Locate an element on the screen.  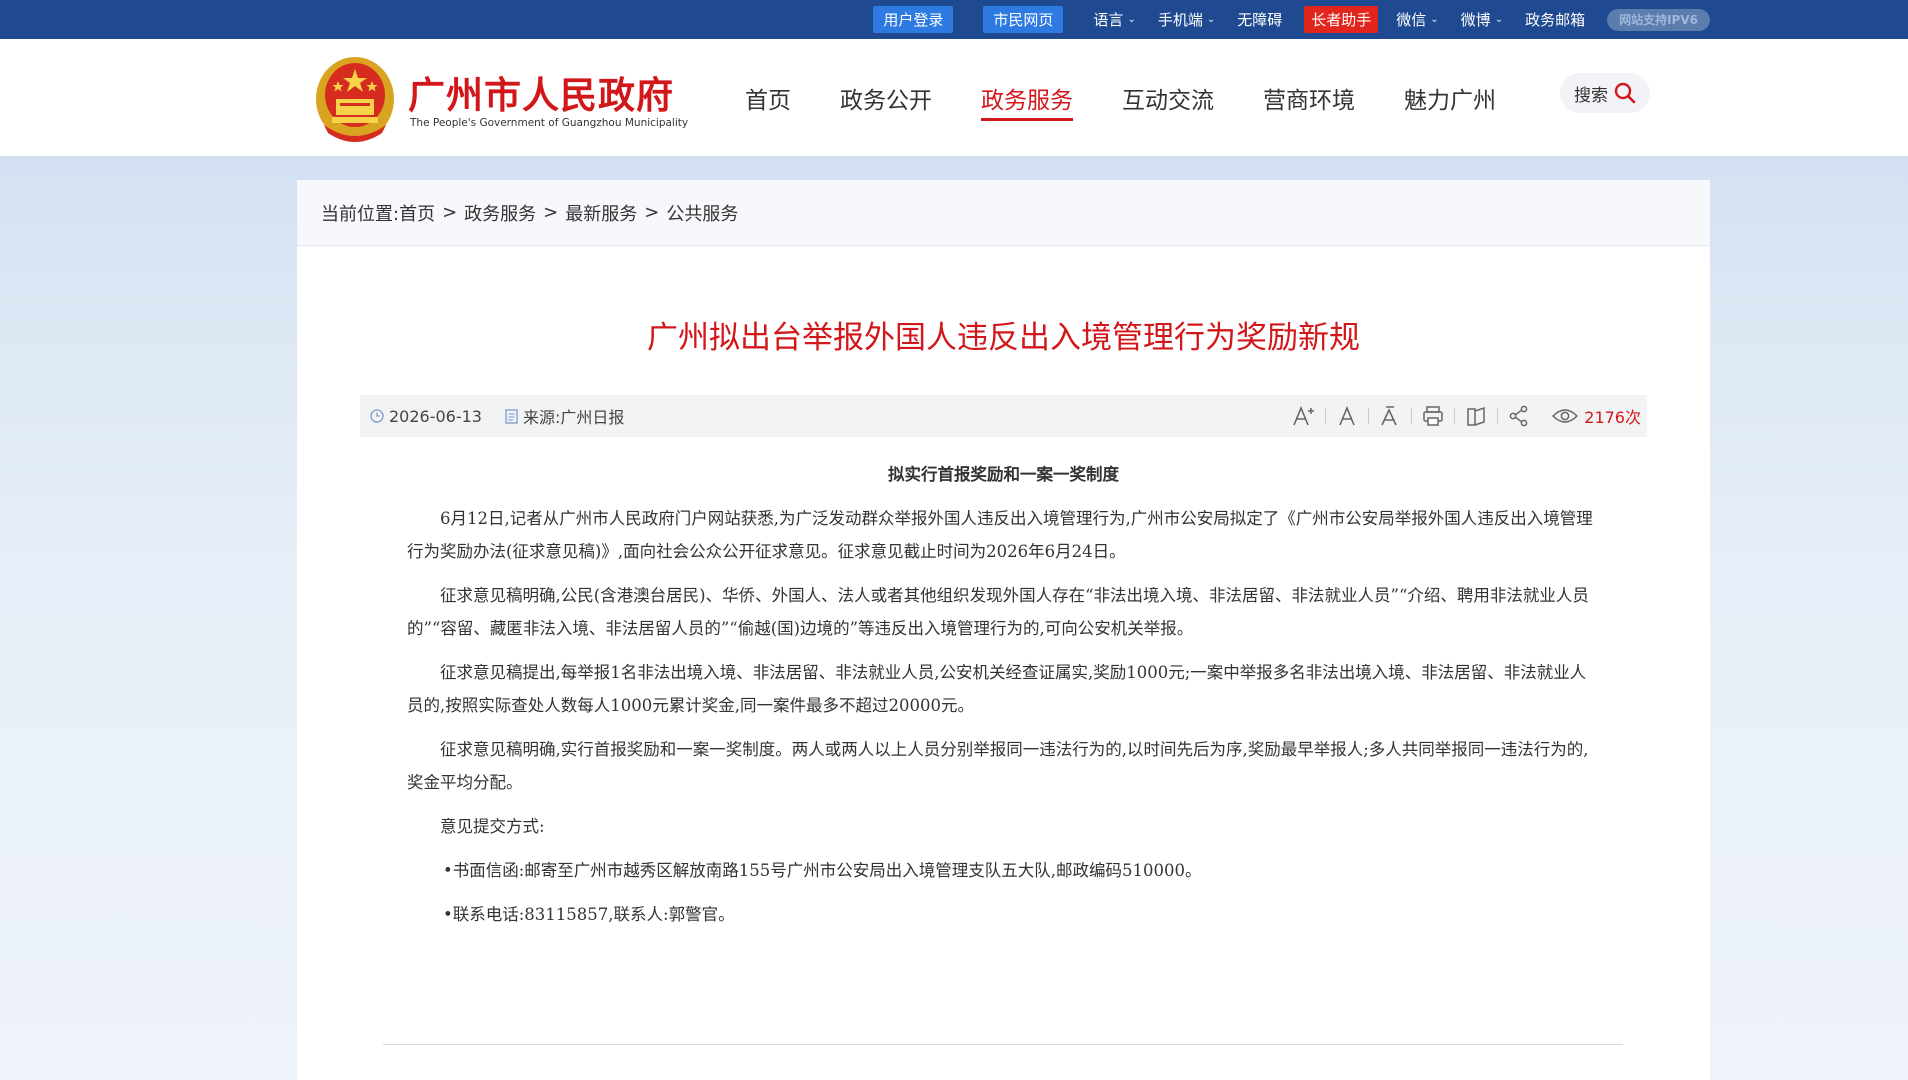
bookmark-button is located at coordinates (1475, 416).